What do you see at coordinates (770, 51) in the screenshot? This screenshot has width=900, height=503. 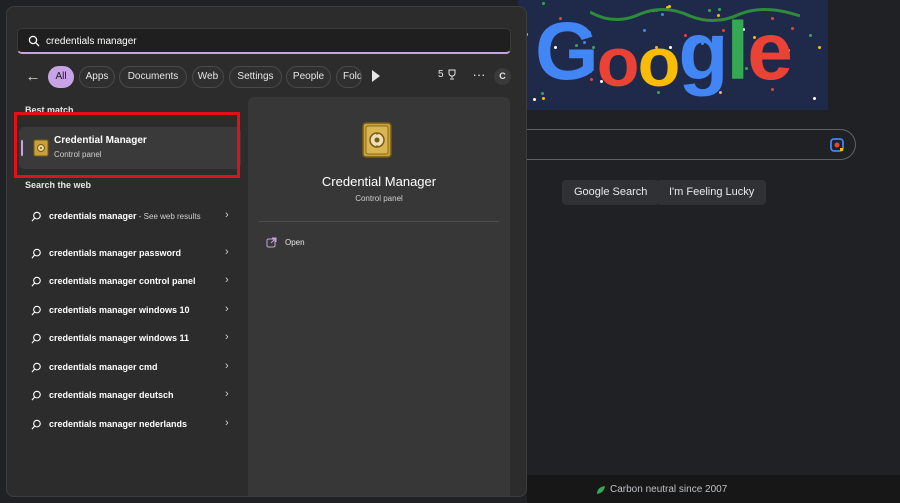 I see `logo-letter-e: e` at bounding box center [770, 51].